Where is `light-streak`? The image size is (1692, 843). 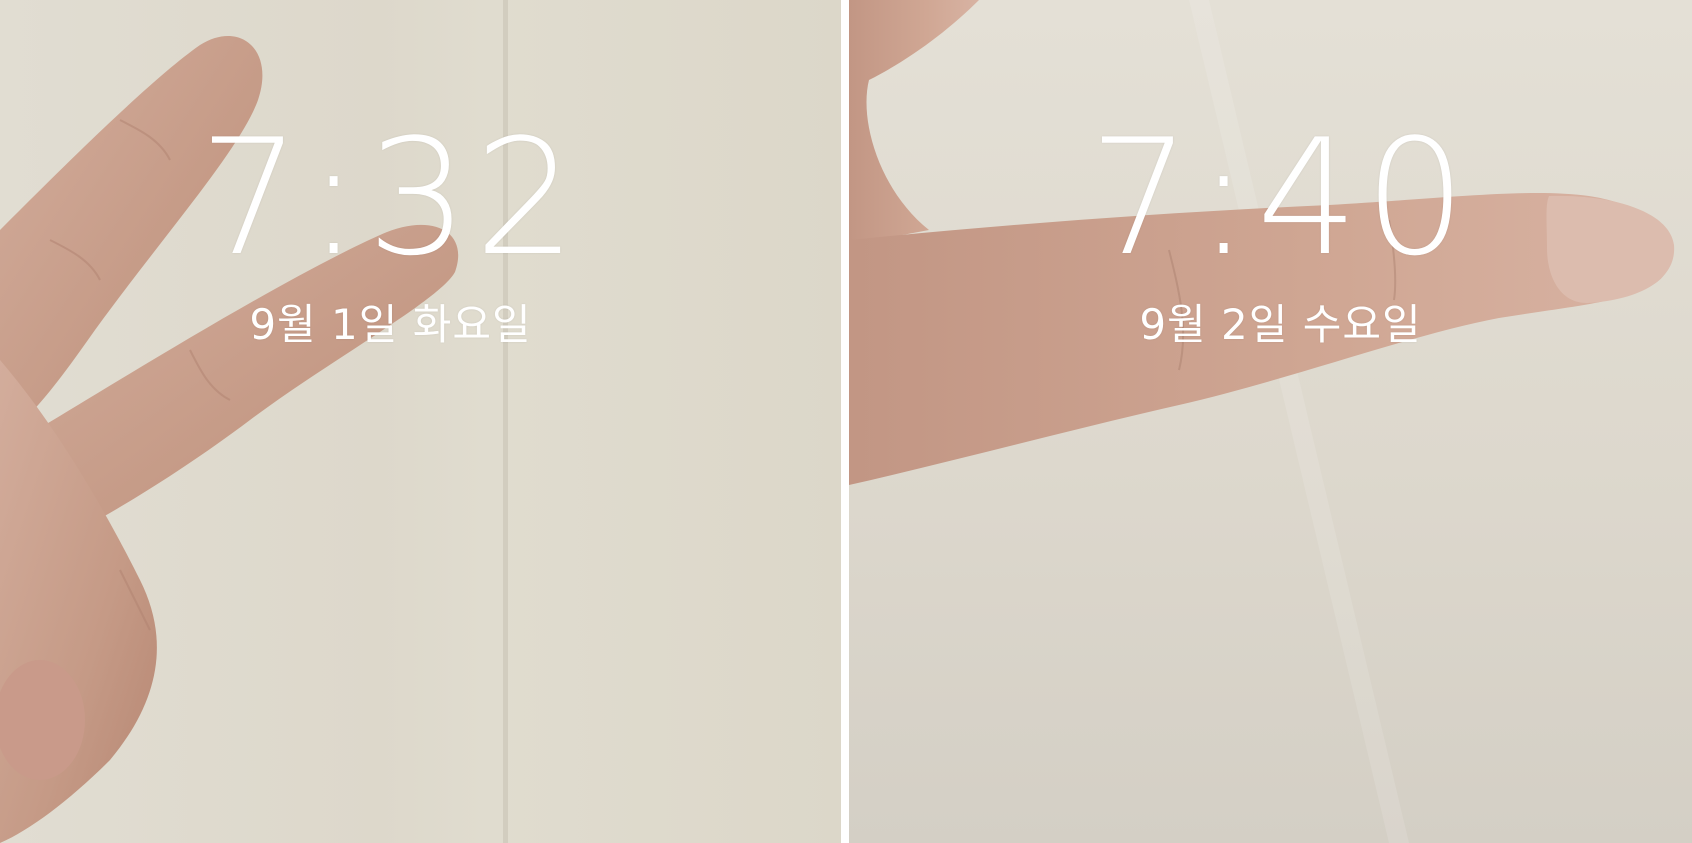 light-streak is located at coordinates (1299, 421).